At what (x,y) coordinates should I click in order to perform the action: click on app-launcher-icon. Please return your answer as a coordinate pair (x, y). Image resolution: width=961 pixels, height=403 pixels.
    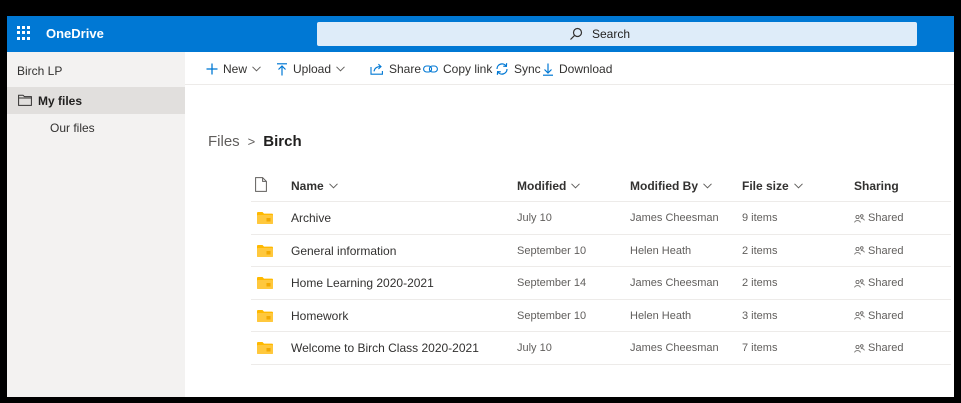
    Looking at the image, I should click on (24, 33).